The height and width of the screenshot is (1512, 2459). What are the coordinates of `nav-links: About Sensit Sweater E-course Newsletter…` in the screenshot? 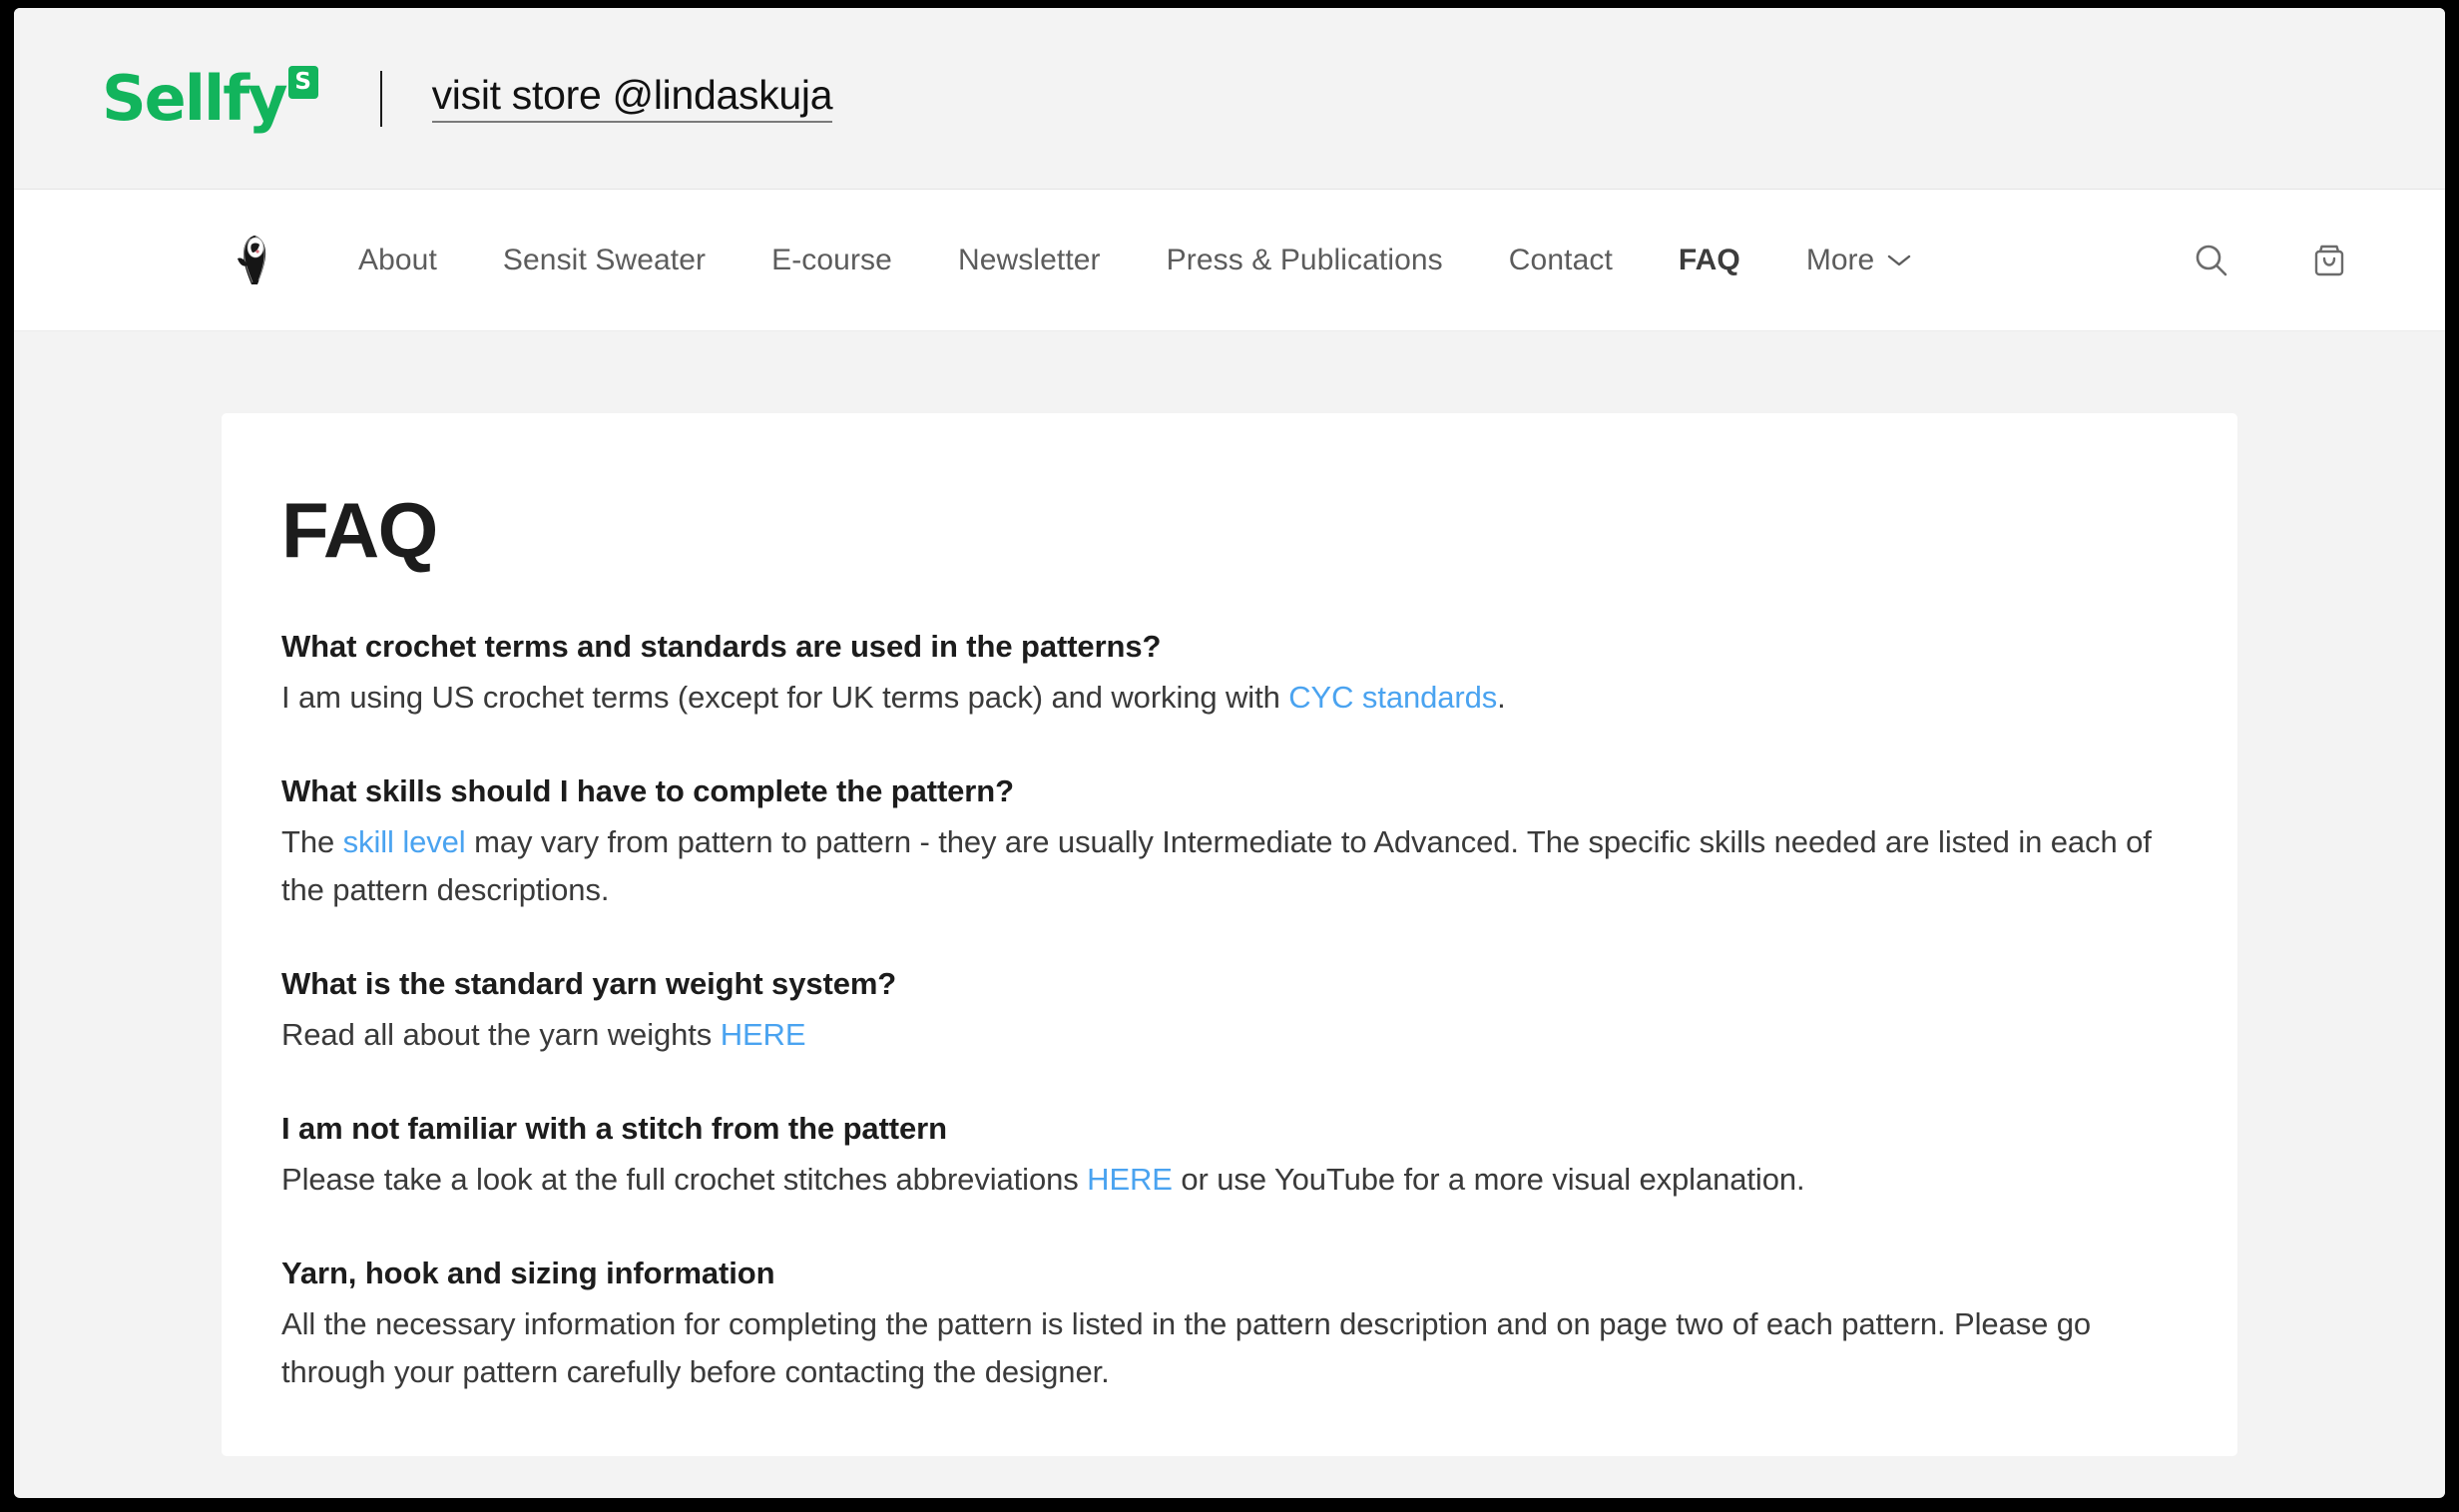 It's located at (1258, 260).